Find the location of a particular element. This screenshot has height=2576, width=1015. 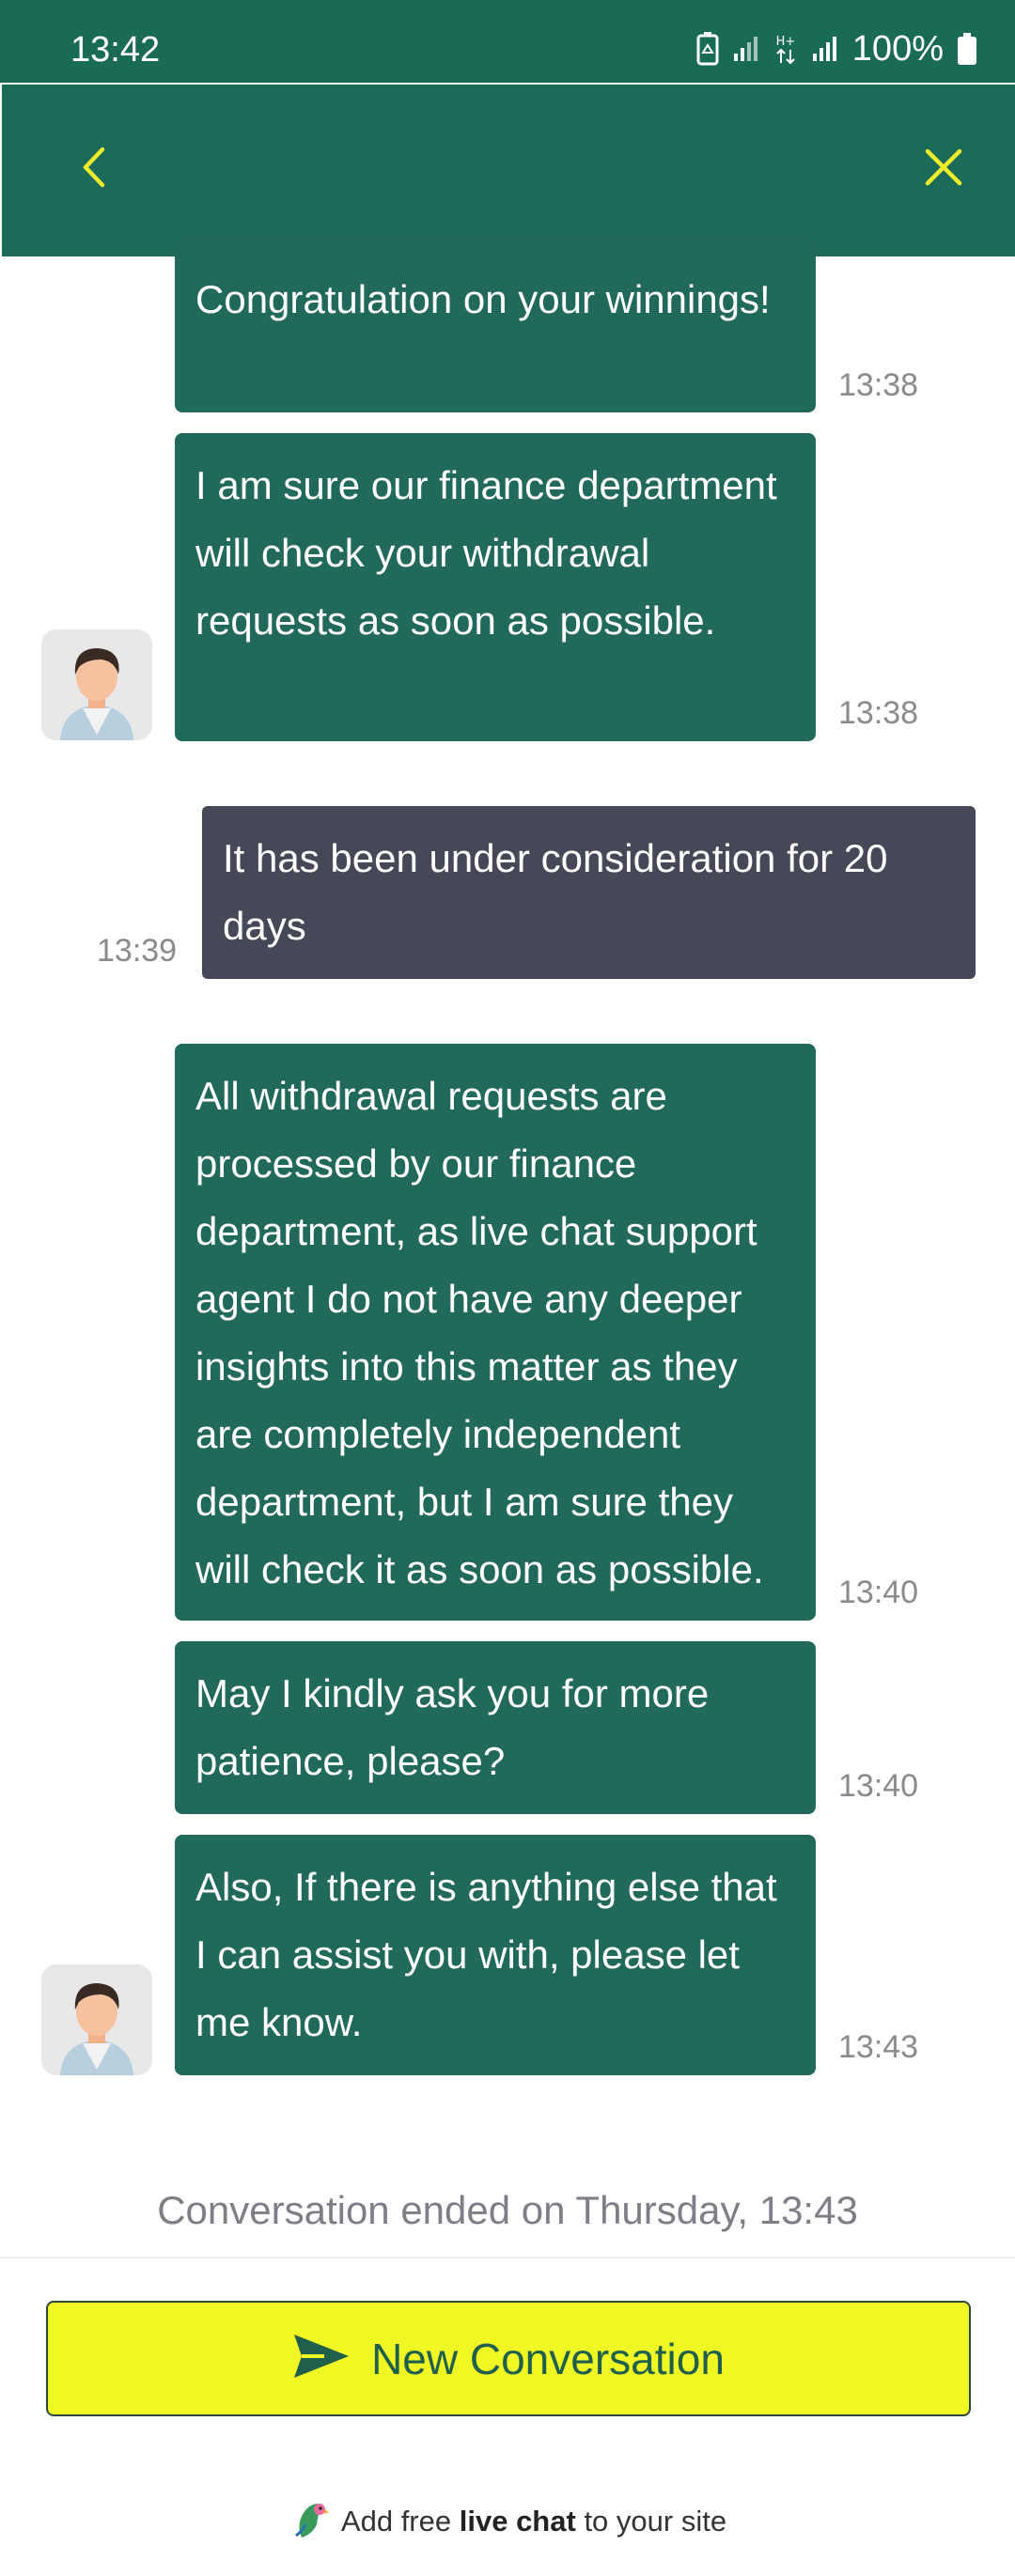

chevron-left-icon is located at coordinates (94, 170).